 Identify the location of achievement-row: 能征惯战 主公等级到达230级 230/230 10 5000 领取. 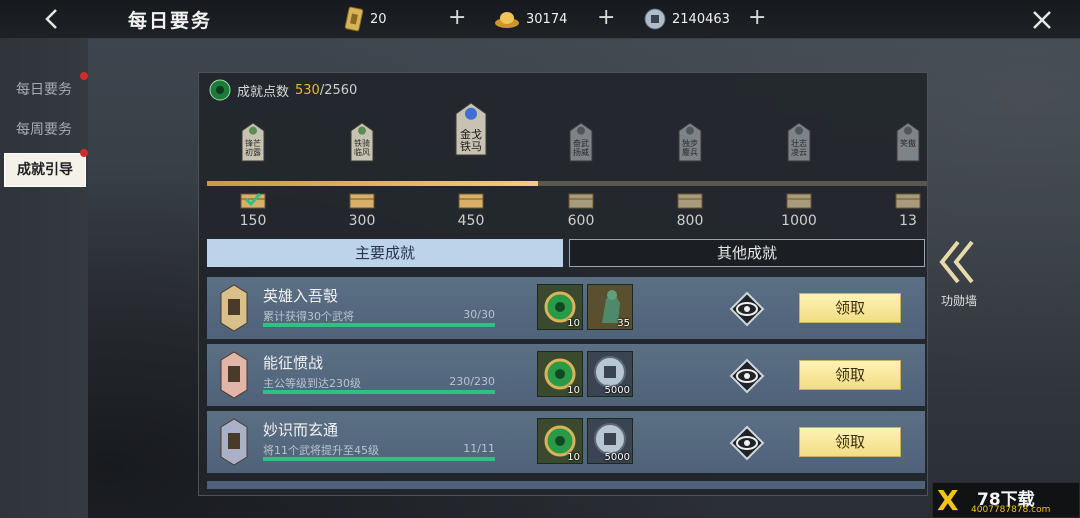
(566, 375).